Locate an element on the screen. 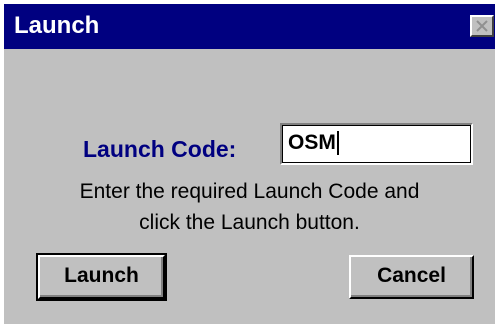  cancel-button: Cancel is located at coordinates (411, 277).